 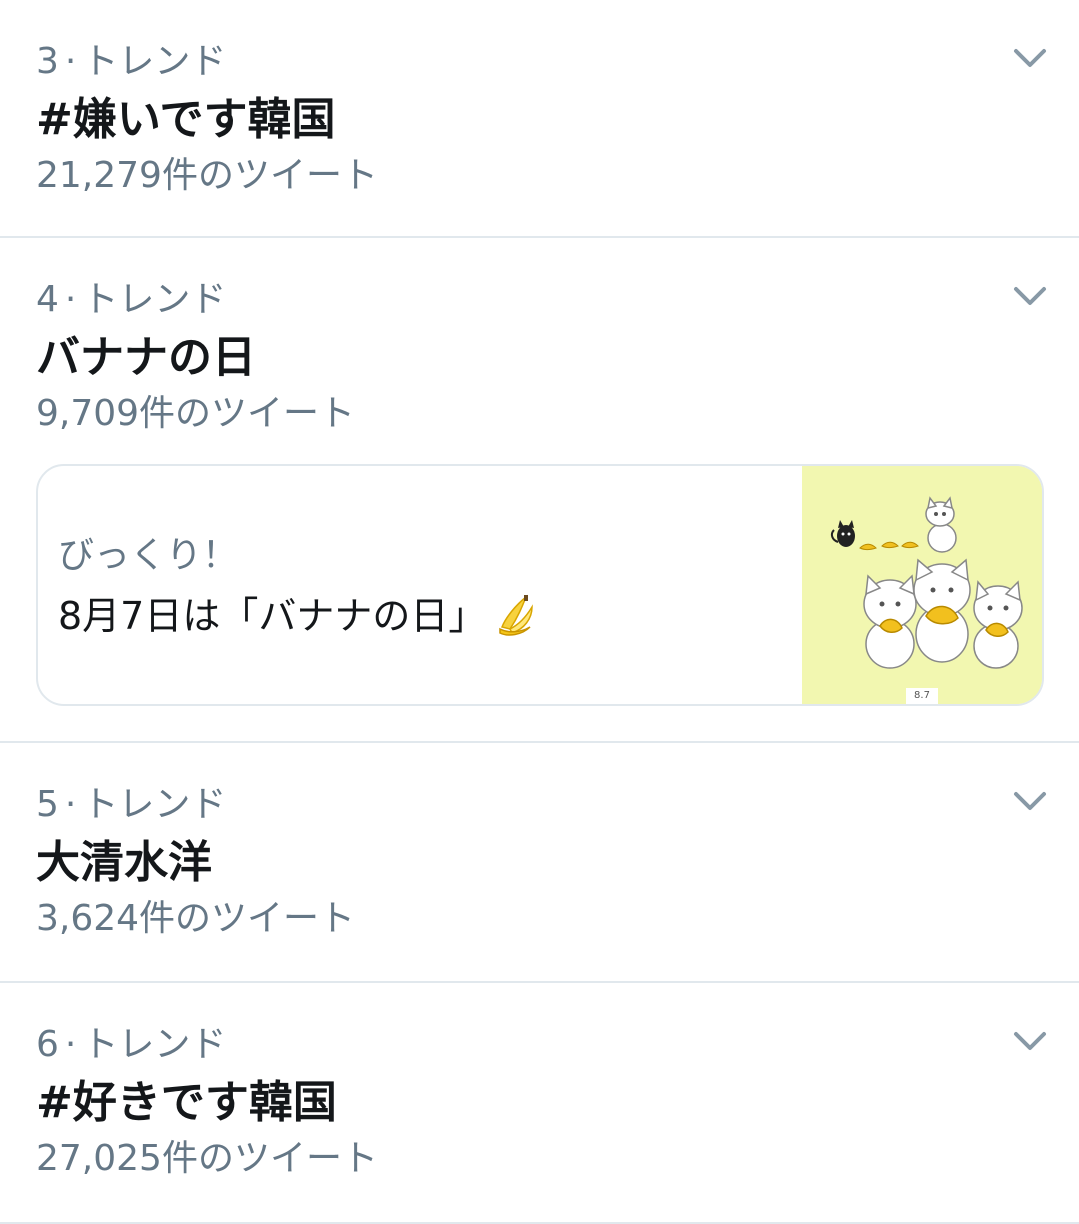 I want to click on card-headline-text: 8月7日は「バナナの日」, so click(x=272, y=616).